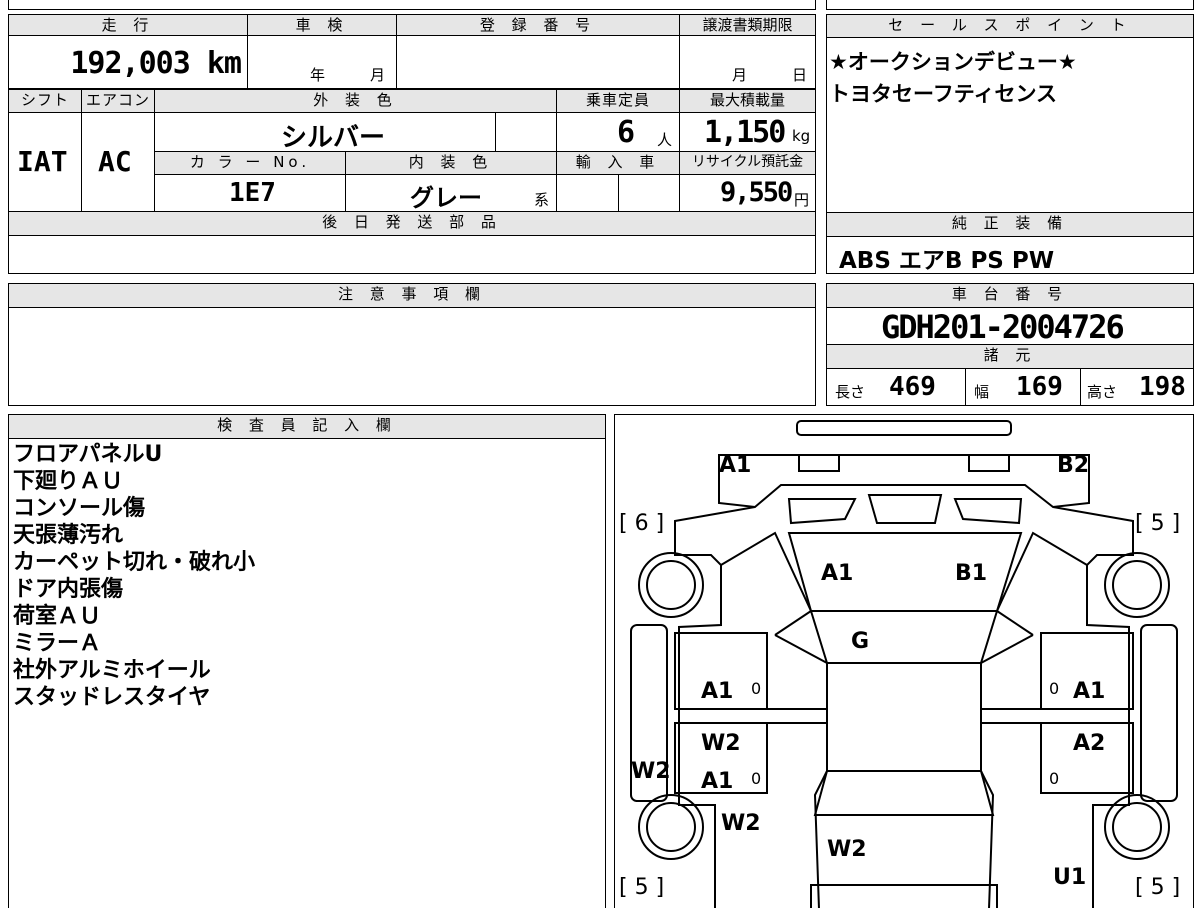 The width and height of the screenshot is (1200, 908). Describe the element at coordinates (618, 101) in the screenshot. I see `capacity-header: 乗車定員` at that location.